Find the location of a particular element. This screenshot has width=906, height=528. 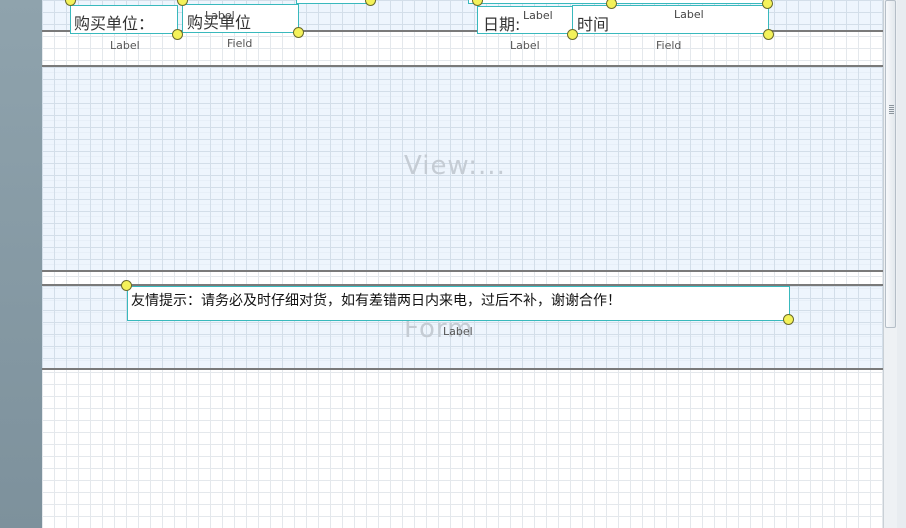

footer-band-divider is located at coordinates (462, 369).